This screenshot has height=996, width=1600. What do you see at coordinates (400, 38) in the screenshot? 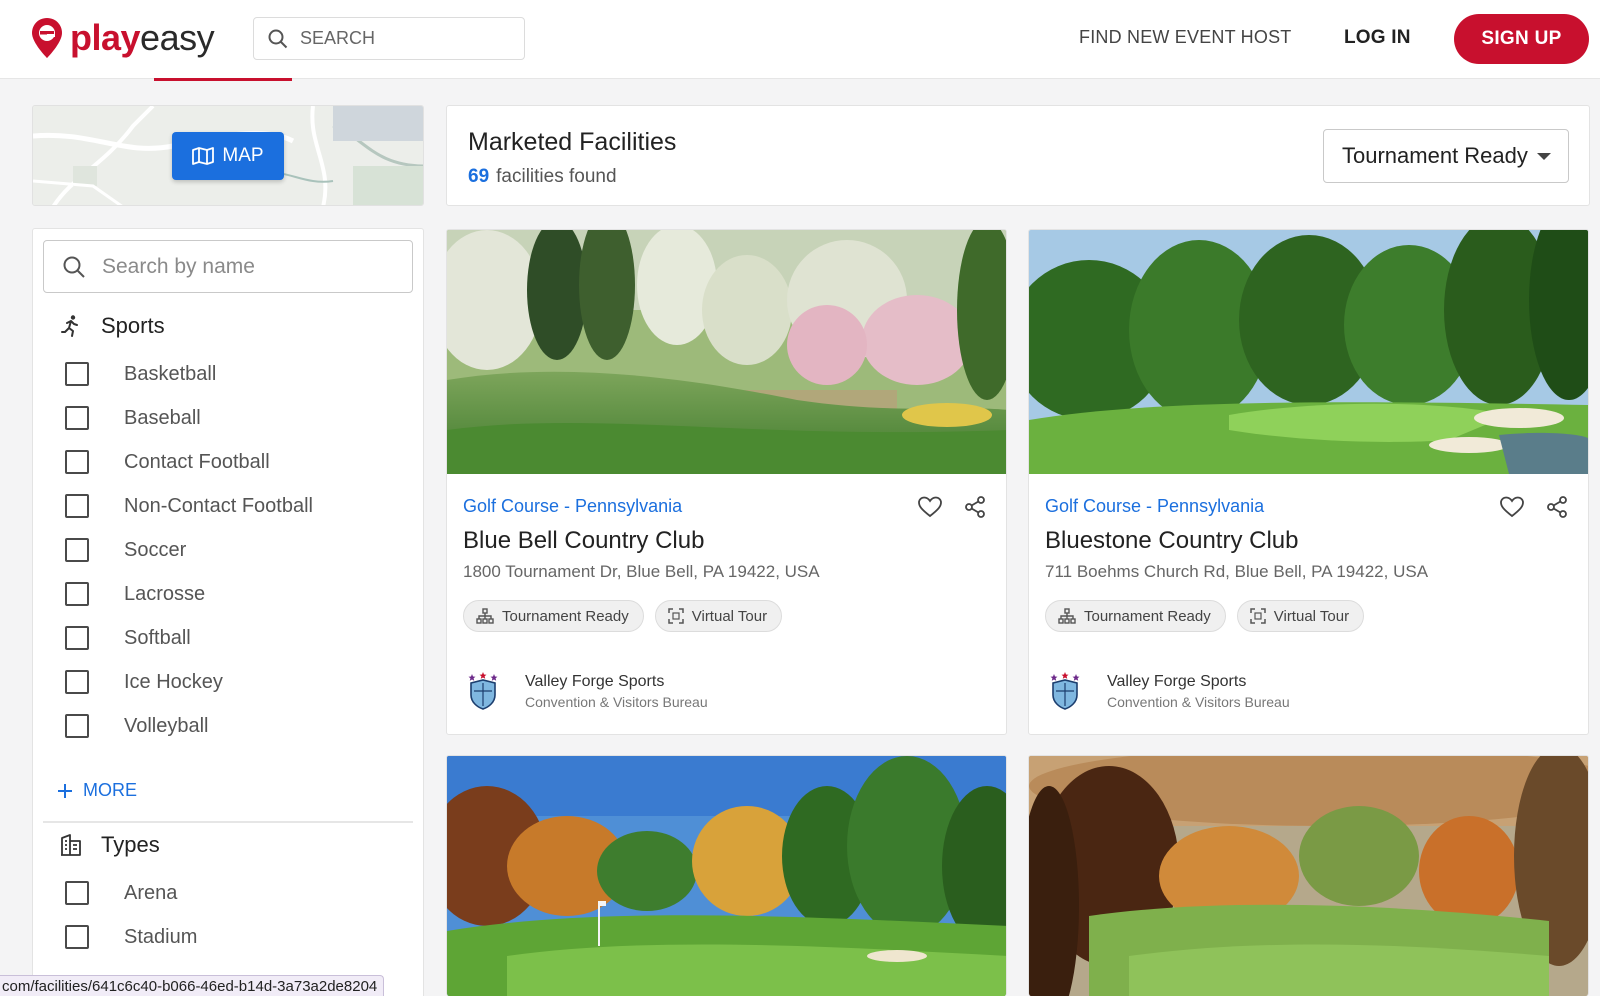
I see `top-search-input` at bounding box center [400, 38].